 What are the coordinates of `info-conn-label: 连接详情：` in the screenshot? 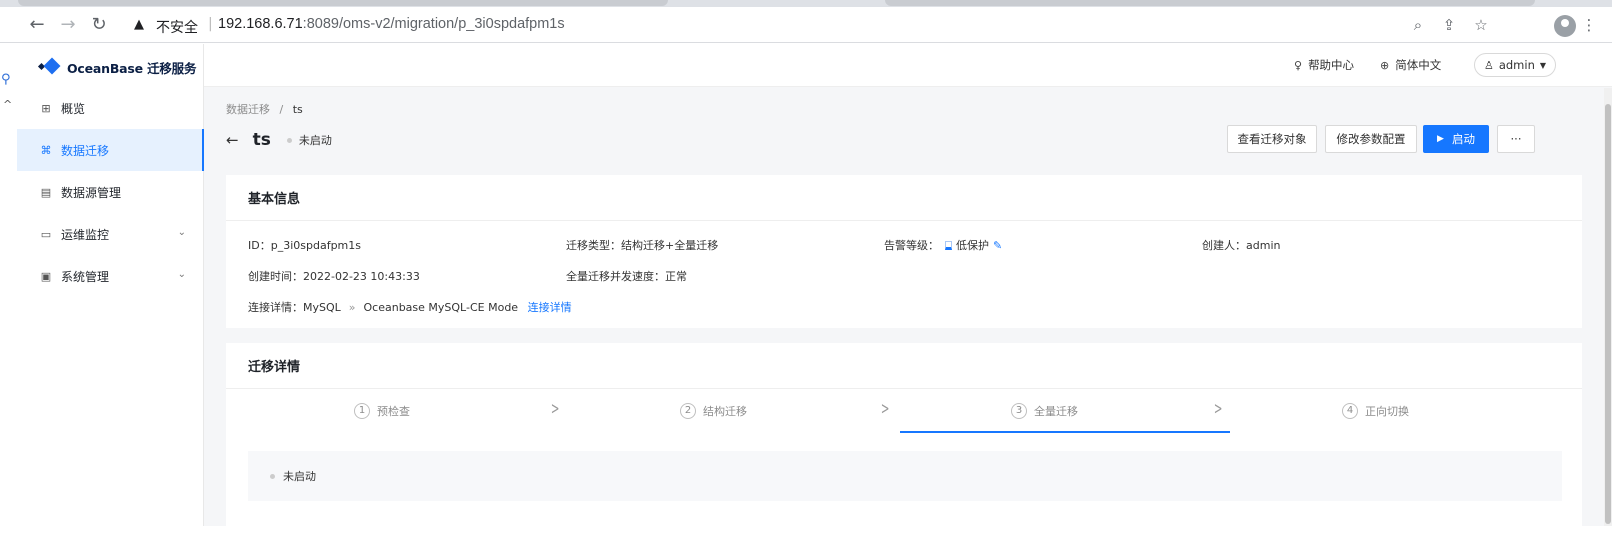 It's located at (275, 307).